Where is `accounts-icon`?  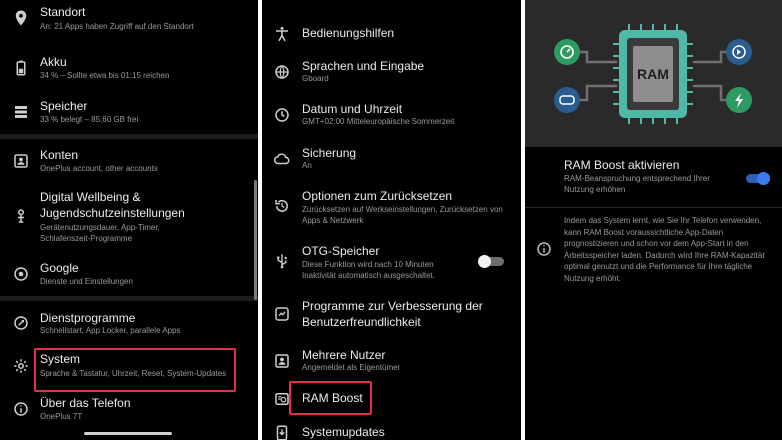
accounts-icon is located at coordinates (21, 161).